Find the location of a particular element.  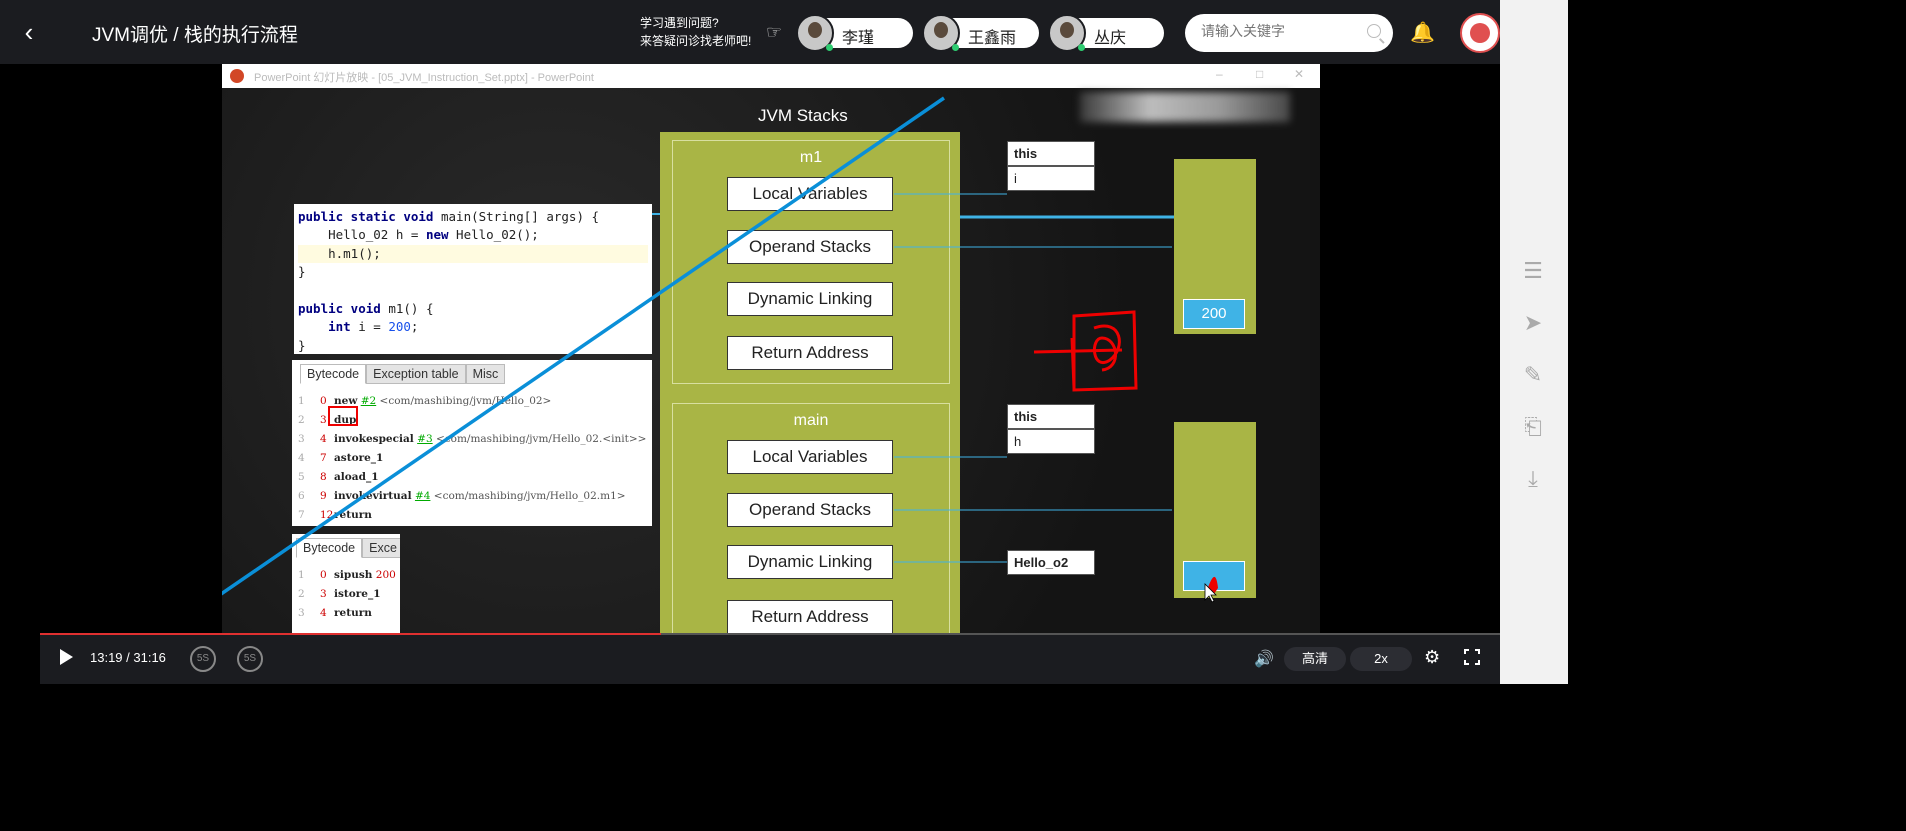

teacher-chip-3: 丛庆 is located at coordinates (1106, 33).